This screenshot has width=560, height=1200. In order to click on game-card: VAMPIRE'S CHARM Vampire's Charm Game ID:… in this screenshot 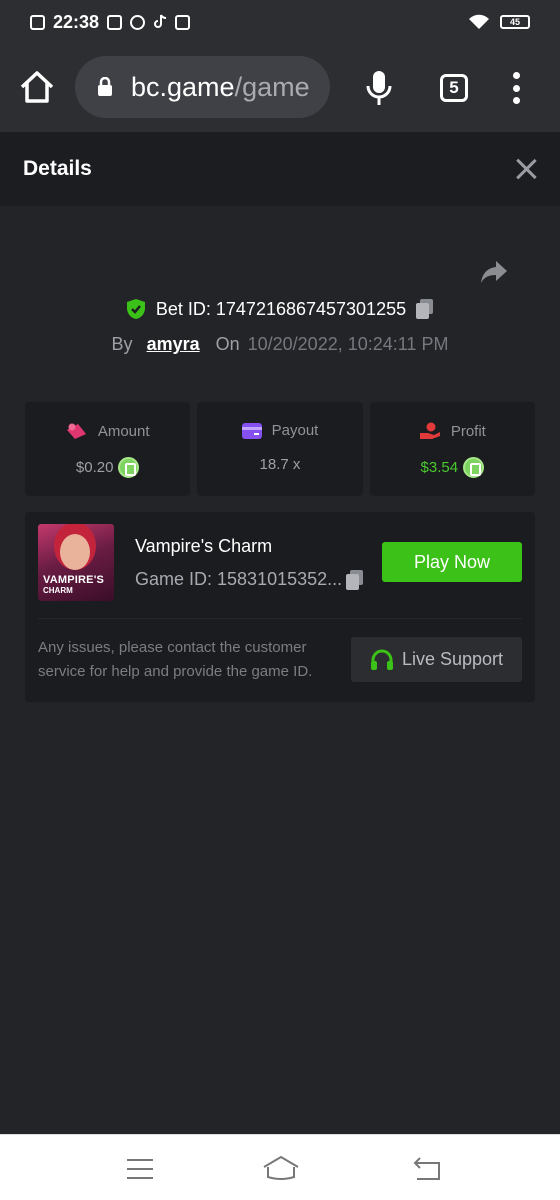, I will do `click(280, 607)`.